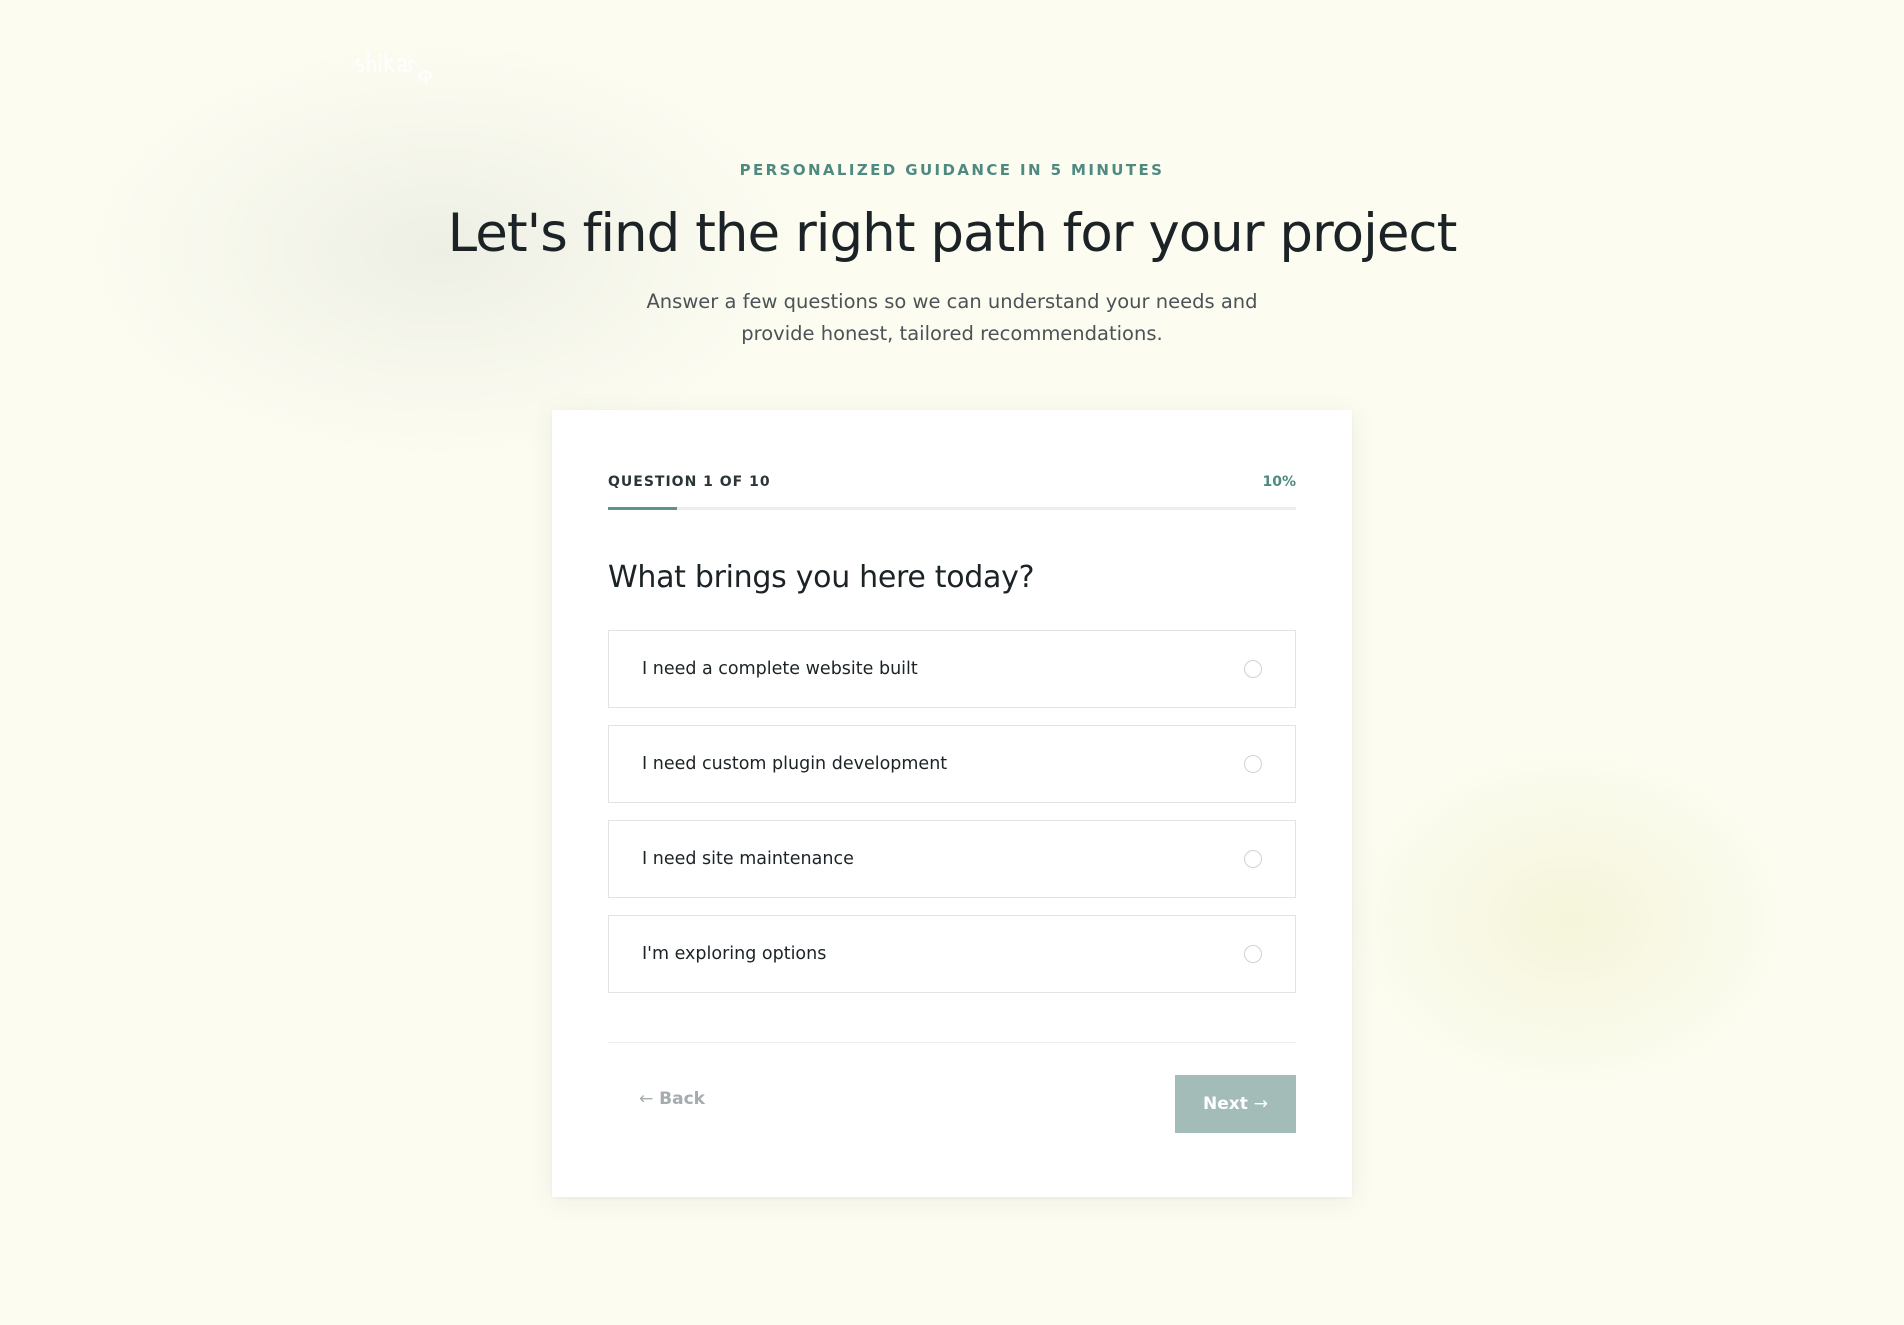 Image resolution: width=1904 pixels, height=1325 pixels. I want to click on next-button: Next →, so click(1235, 1104).